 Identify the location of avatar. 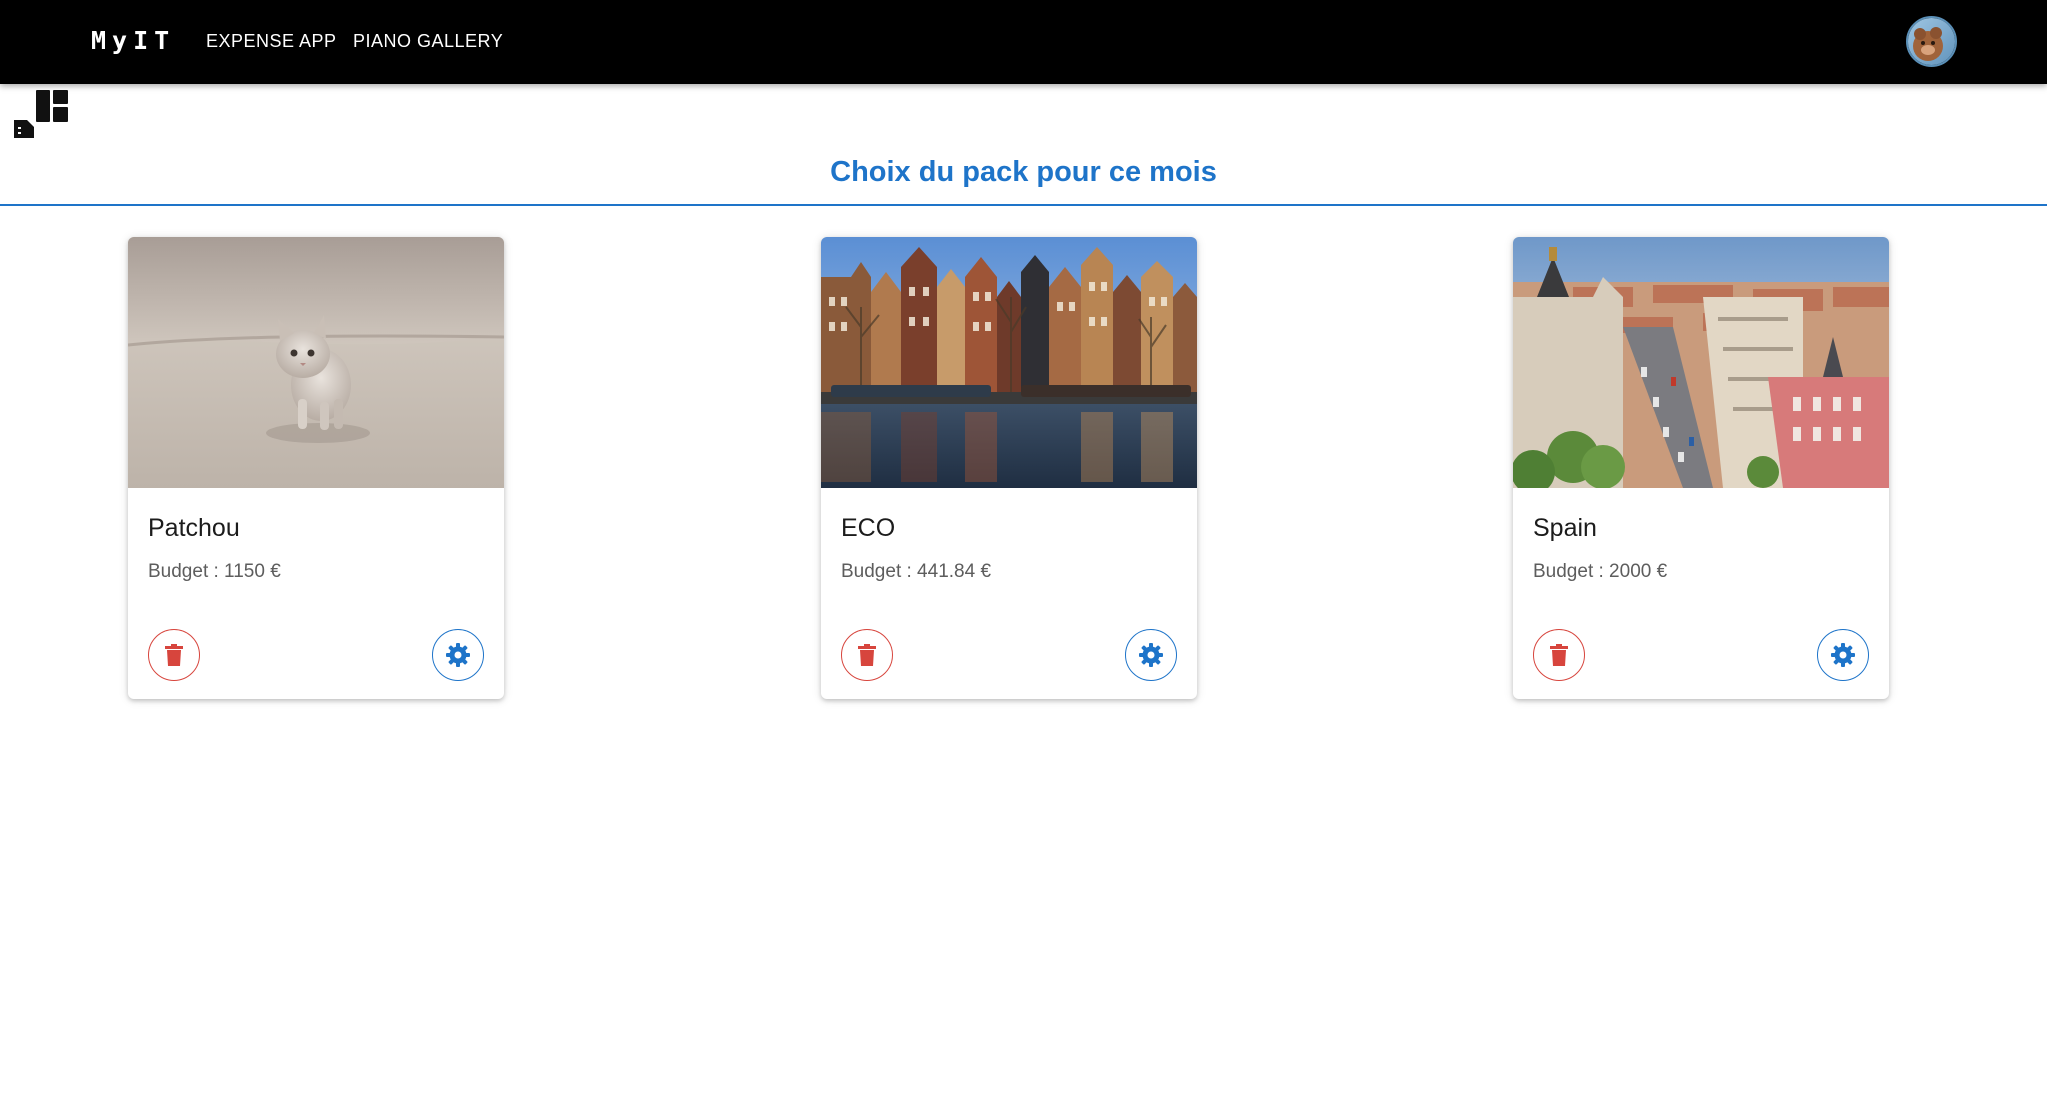
(1931, 41).